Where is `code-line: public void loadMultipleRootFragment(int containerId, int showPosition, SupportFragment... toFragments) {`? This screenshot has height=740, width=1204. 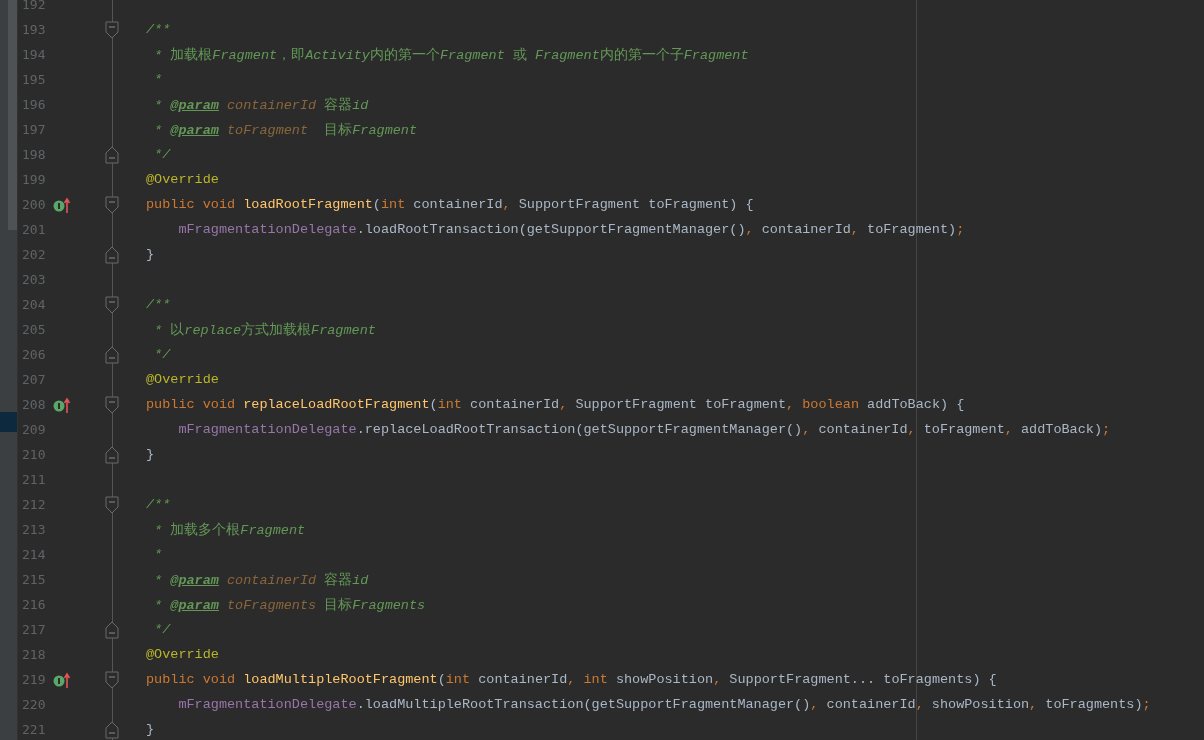 code-line: public void loadMultipleRootFragment(int containerId, int showPosition, SupportFragment... toFragments) { is located at coordinates (571, 679).